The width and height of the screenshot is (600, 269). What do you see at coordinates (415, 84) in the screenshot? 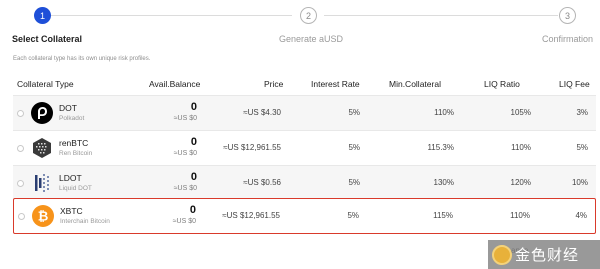
I see `header-min-collateral: Min.Collateral` at bounding box center [415, 84].